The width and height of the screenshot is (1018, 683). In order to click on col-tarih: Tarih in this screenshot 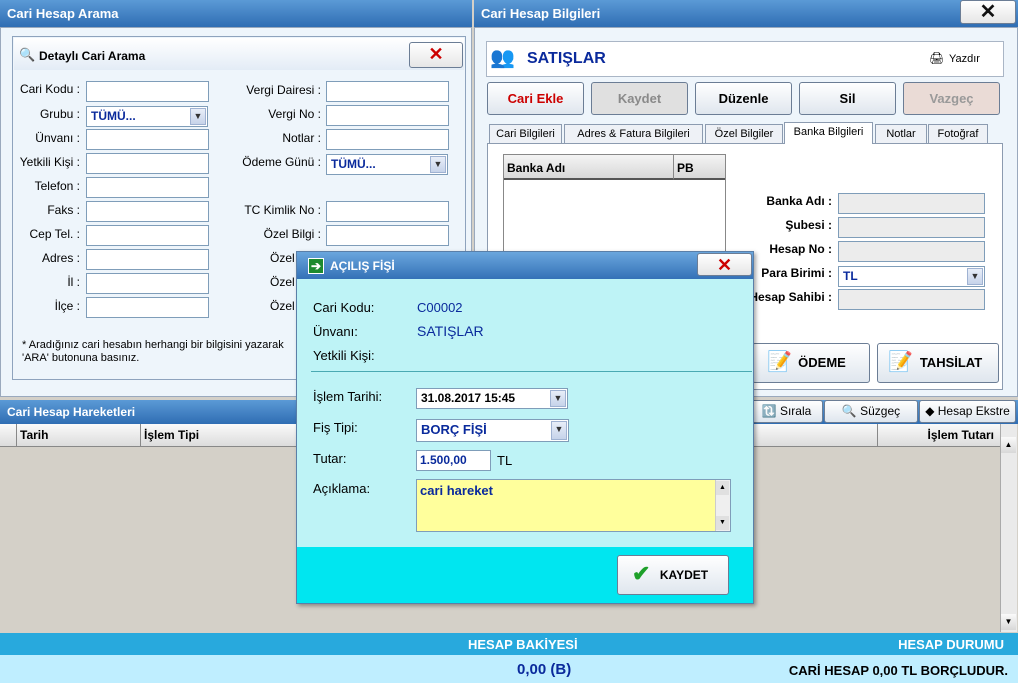, I will do `click(34, 435)`.